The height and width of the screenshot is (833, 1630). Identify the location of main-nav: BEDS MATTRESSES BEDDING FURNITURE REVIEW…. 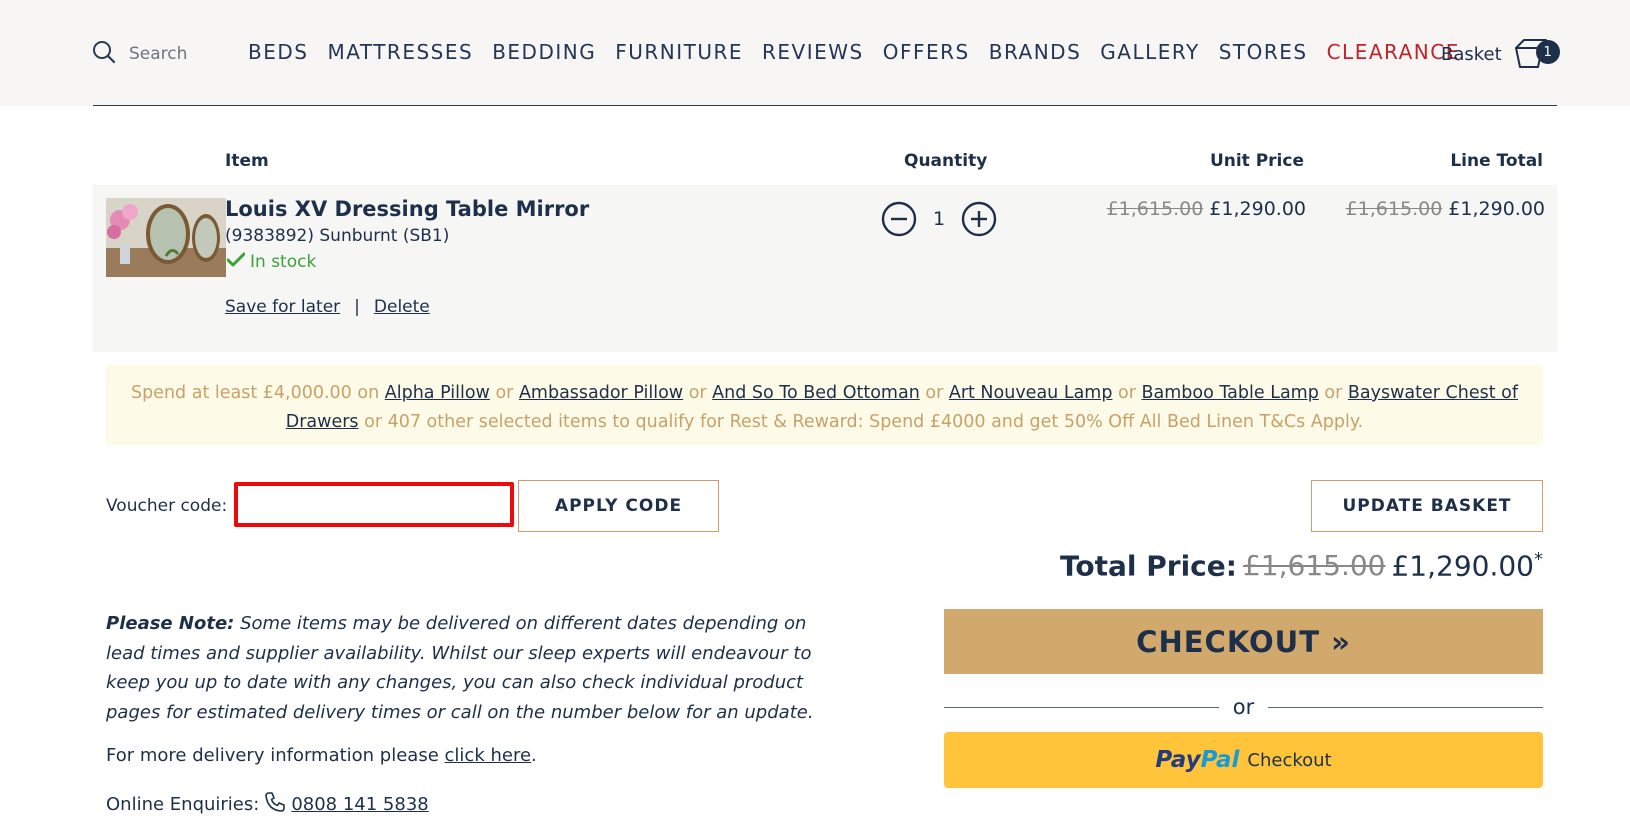
(854, 52).